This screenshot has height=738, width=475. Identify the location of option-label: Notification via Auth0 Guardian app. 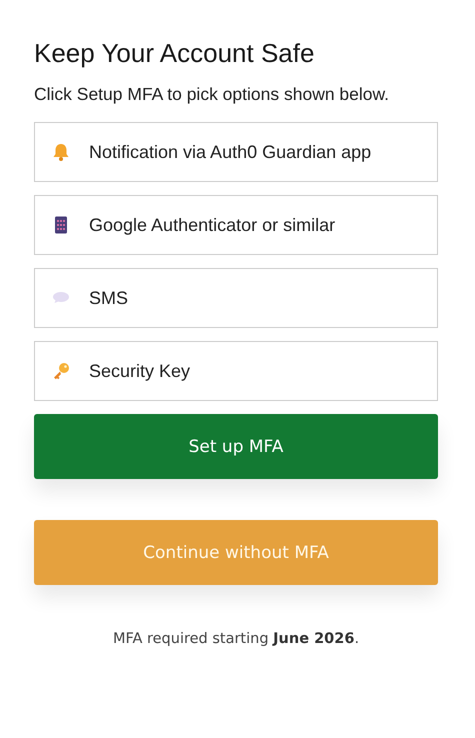
(230, 152).